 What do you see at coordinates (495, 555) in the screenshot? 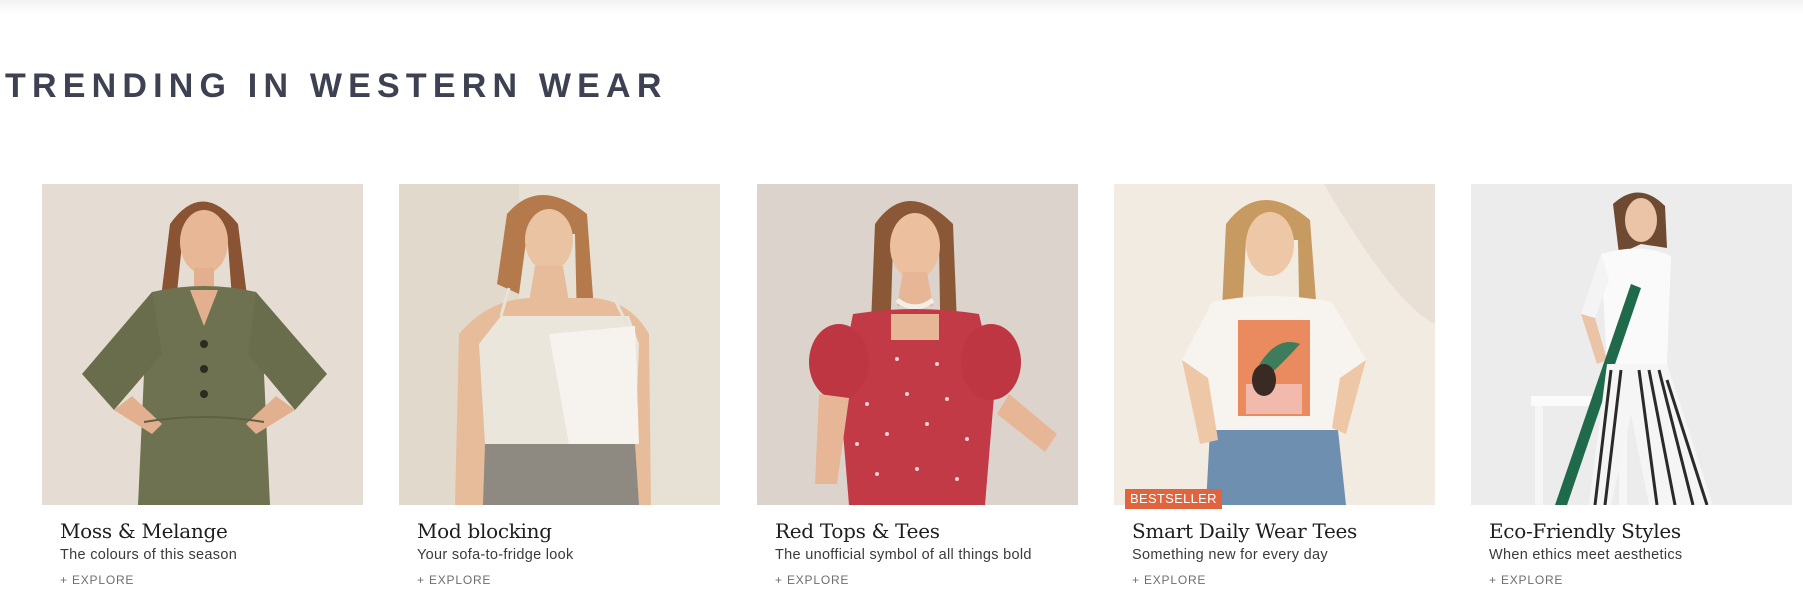
I see `card-subtitle: Your sofa-to-fridge look` at bounding box center [495, 555].